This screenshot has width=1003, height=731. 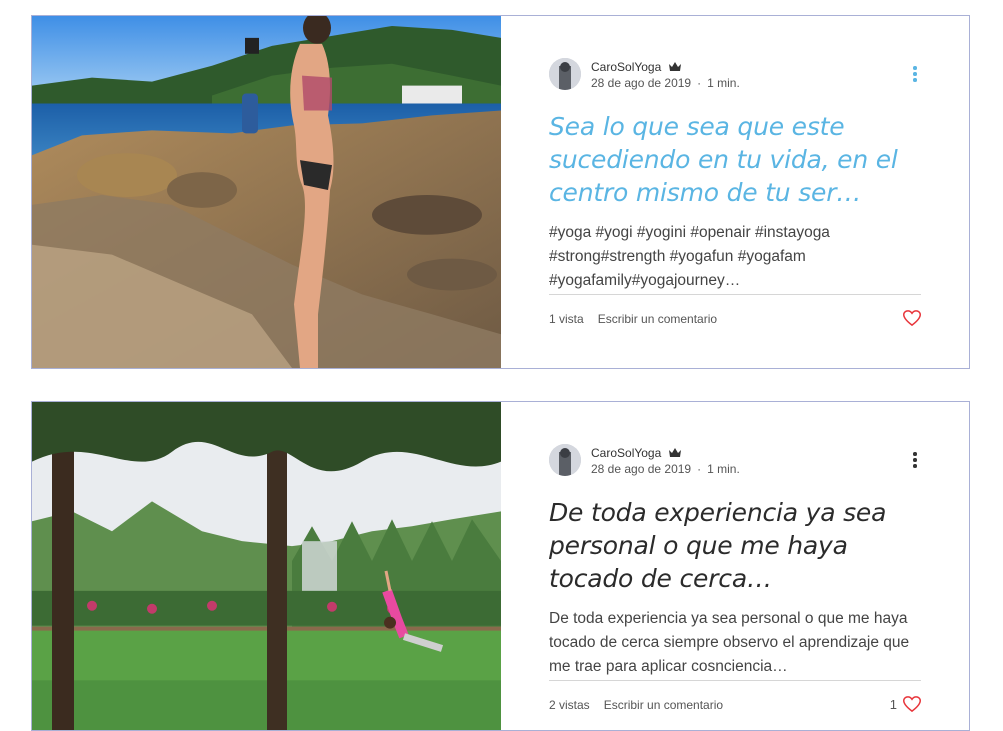 I want to click on view-count: 2 vistas, so click(x=569, y=705).